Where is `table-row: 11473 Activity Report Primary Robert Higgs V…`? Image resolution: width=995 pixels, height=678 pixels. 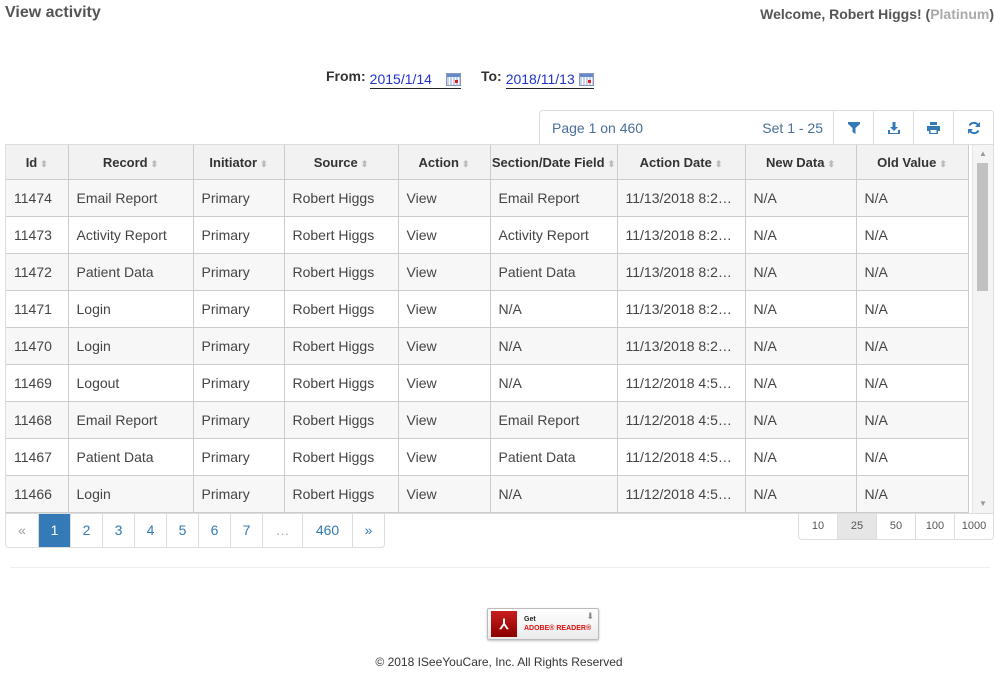 table-row: 11473 Activity Report Primary Robert Higgs V… is located at coordinates (487, 235).